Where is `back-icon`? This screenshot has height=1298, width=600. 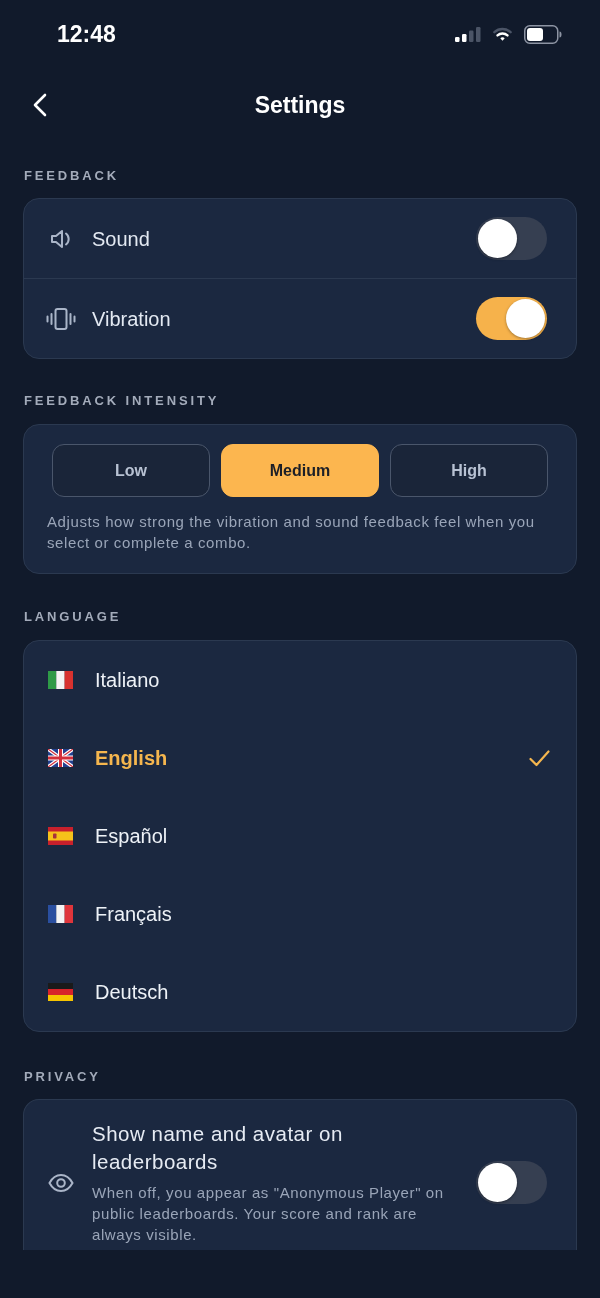
back-icon is located at coordinates (40, 105).